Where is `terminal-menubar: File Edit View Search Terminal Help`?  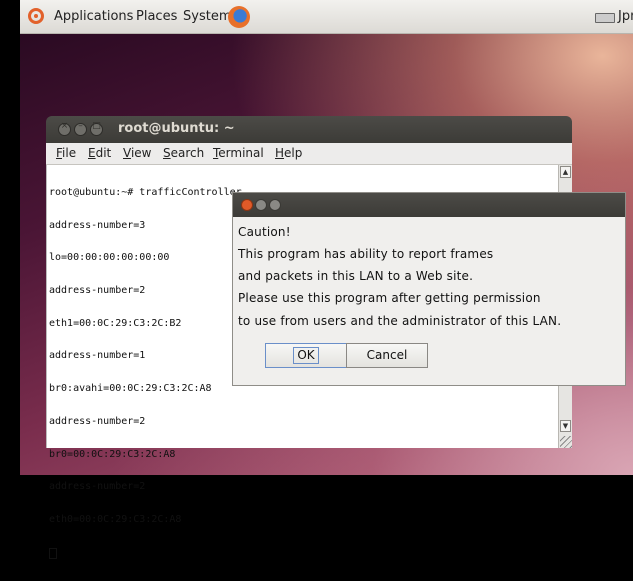
terminal-menubar: File Edit View Search Terminal Help is located at coordinates (309, 154).